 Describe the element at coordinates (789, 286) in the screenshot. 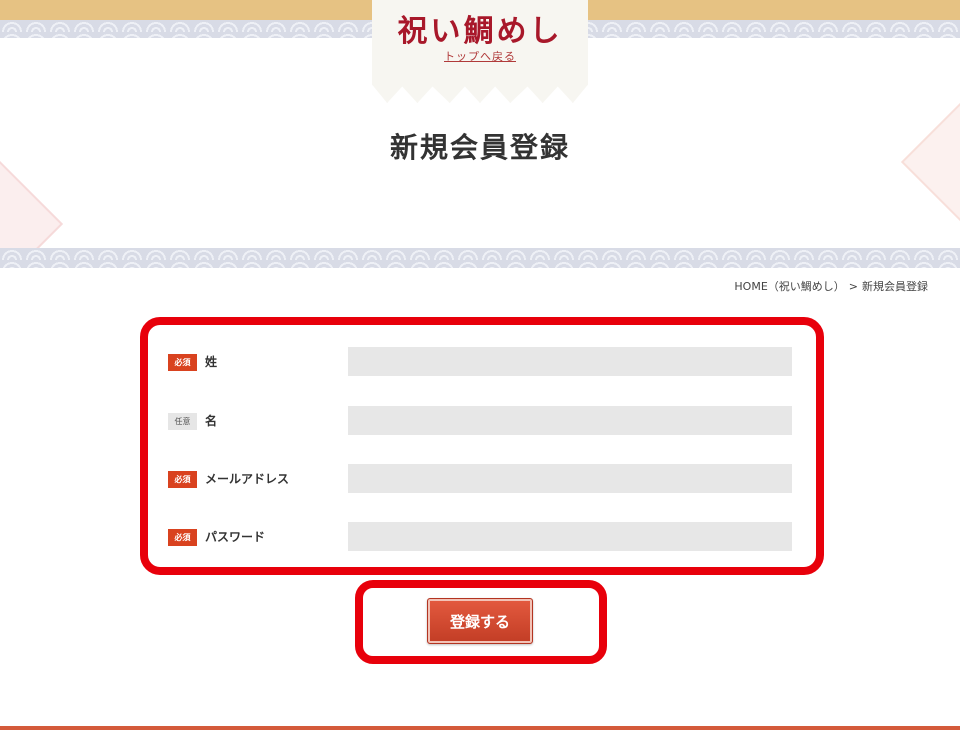

I see `breadcrumb-home-link: HOME（祝い鯛めし）` at that location.